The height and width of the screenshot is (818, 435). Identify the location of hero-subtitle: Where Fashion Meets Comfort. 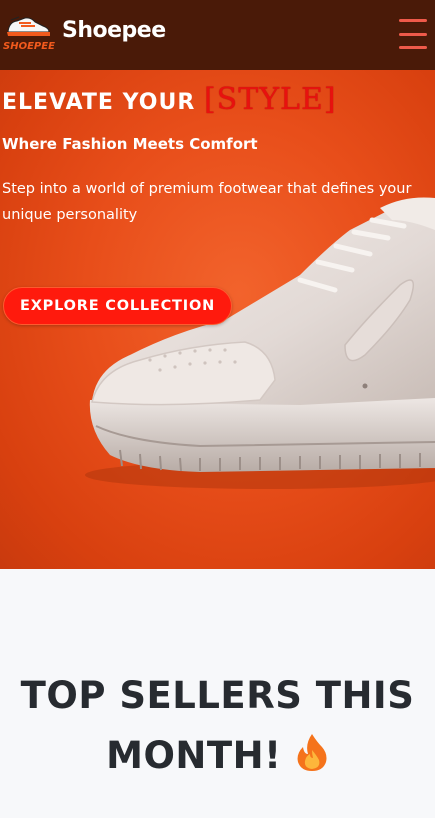
(130, 144).